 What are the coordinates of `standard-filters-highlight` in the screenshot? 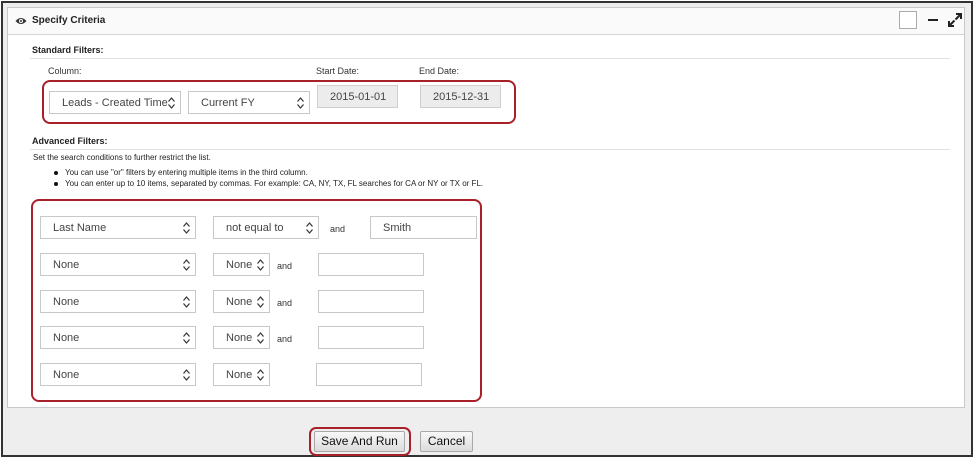 It's located at (279, 102).